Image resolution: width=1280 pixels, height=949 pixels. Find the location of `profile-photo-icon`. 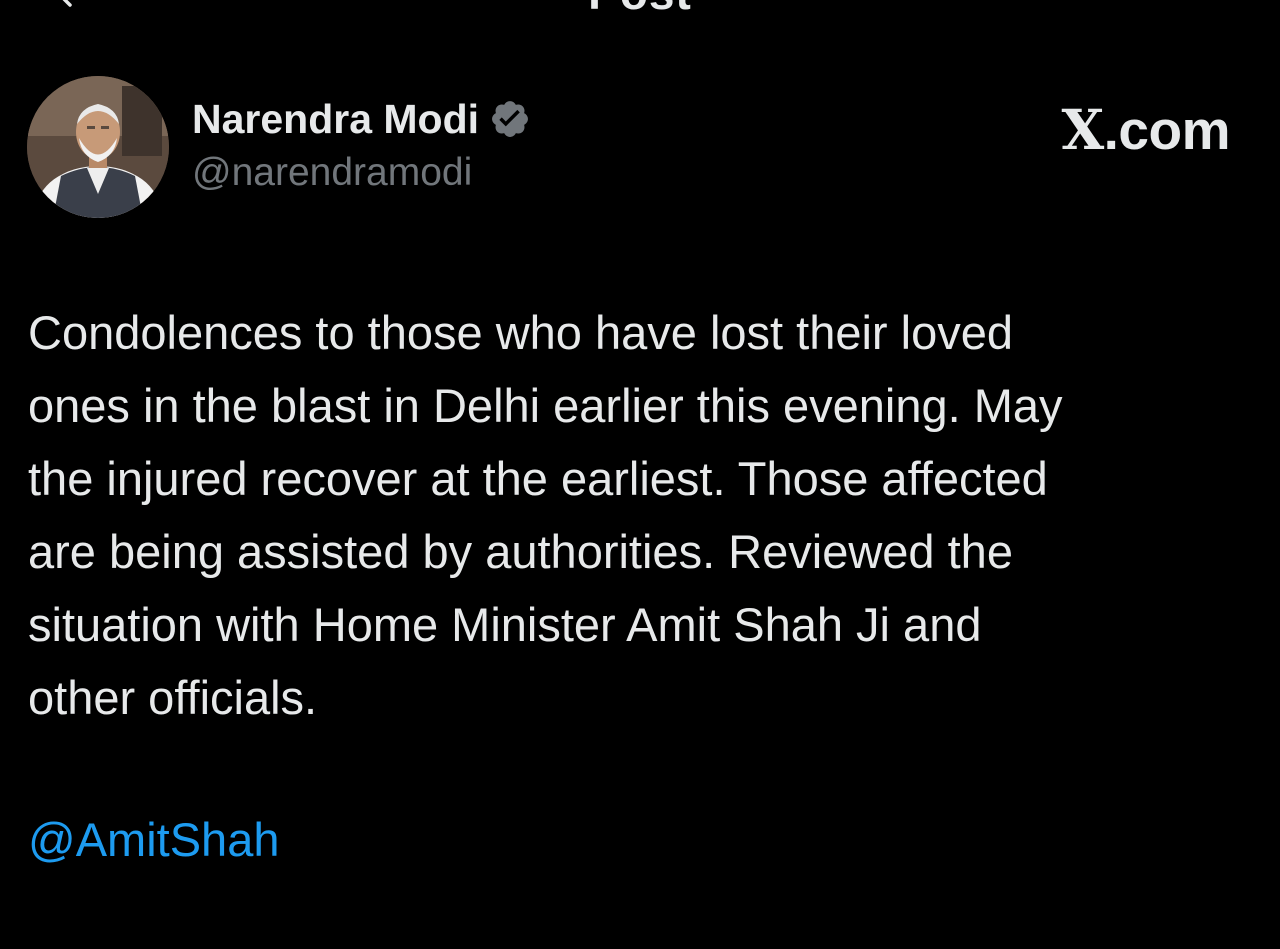

profile-photo-icon is located at coordinates (98, 147).